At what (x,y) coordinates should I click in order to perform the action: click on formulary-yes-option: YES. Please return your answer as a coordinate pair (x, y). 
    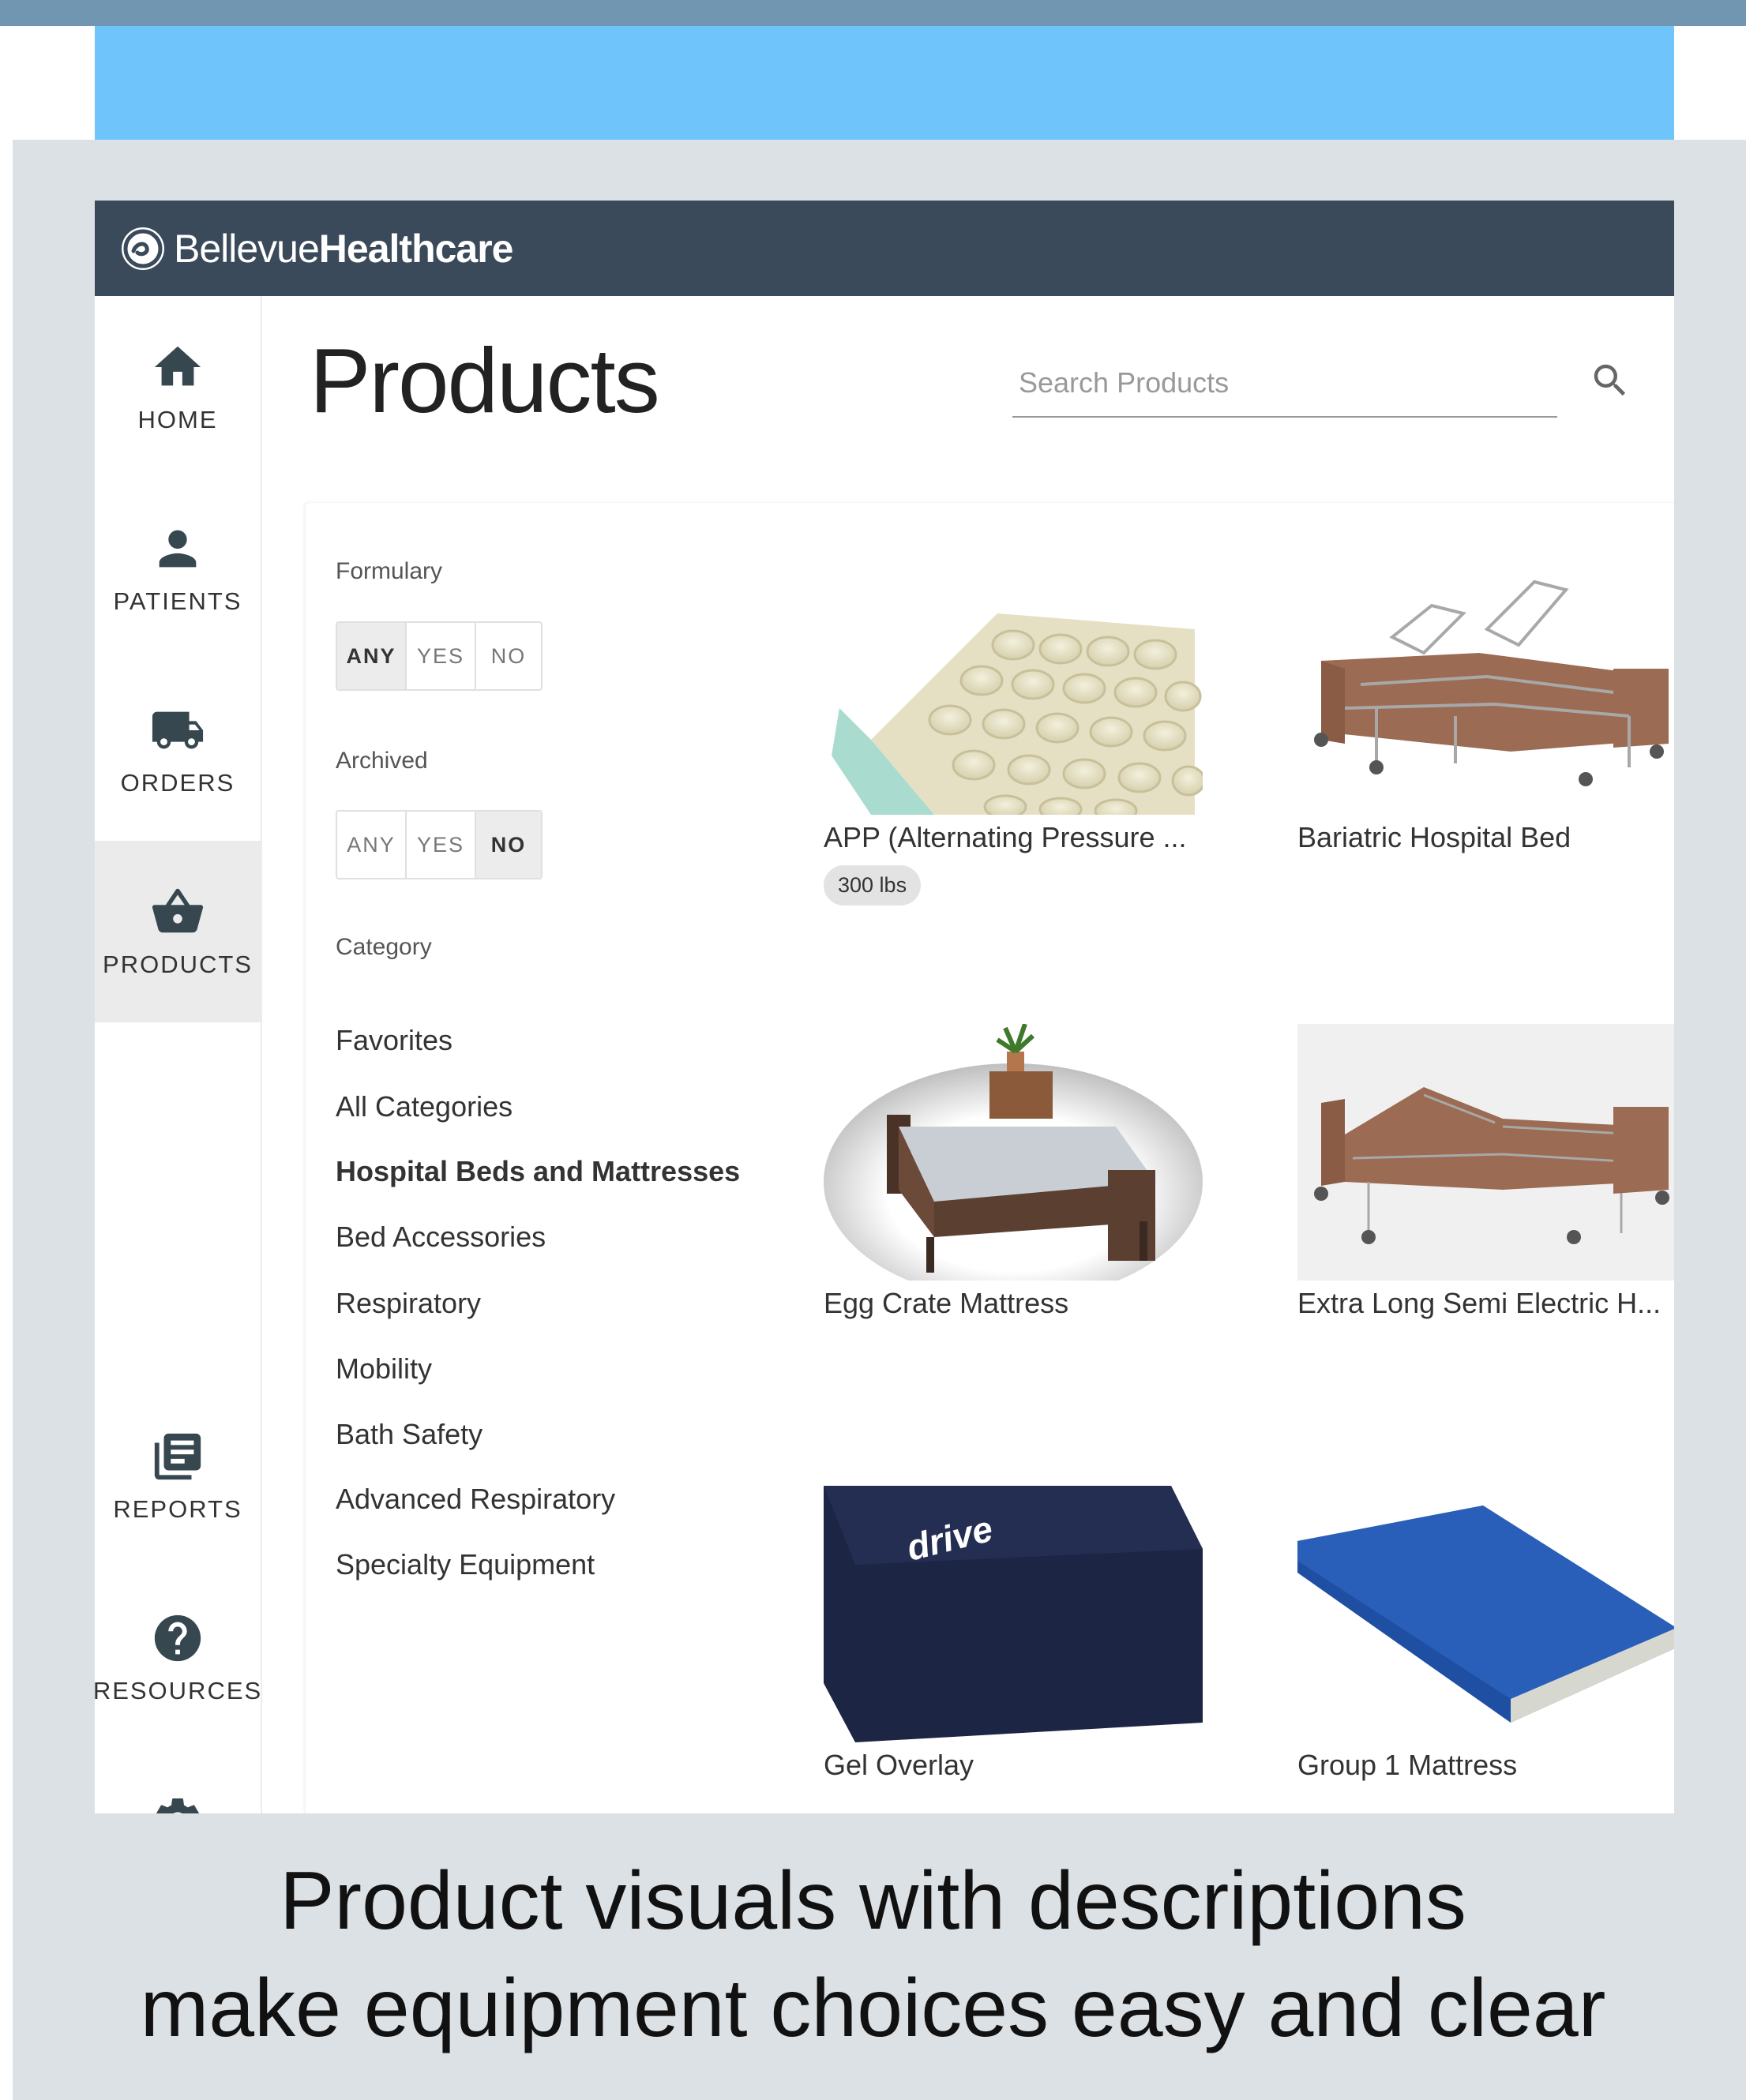
    Looking at the image, I should click on (441, 656).